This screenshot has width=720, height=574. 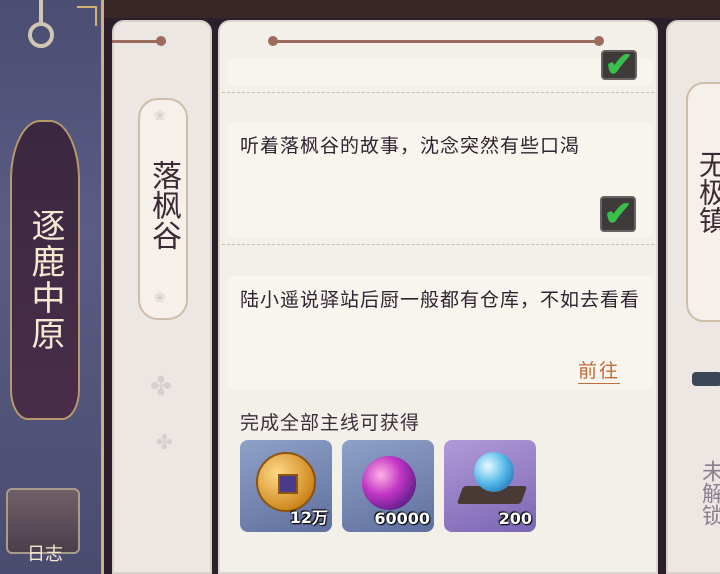 What do you see at coordinates (410, 146) in the screenshot?
I see `quest-description: 听着落枫谷的故事，沈念突然有些口渴` at bounding box center [410, 146].